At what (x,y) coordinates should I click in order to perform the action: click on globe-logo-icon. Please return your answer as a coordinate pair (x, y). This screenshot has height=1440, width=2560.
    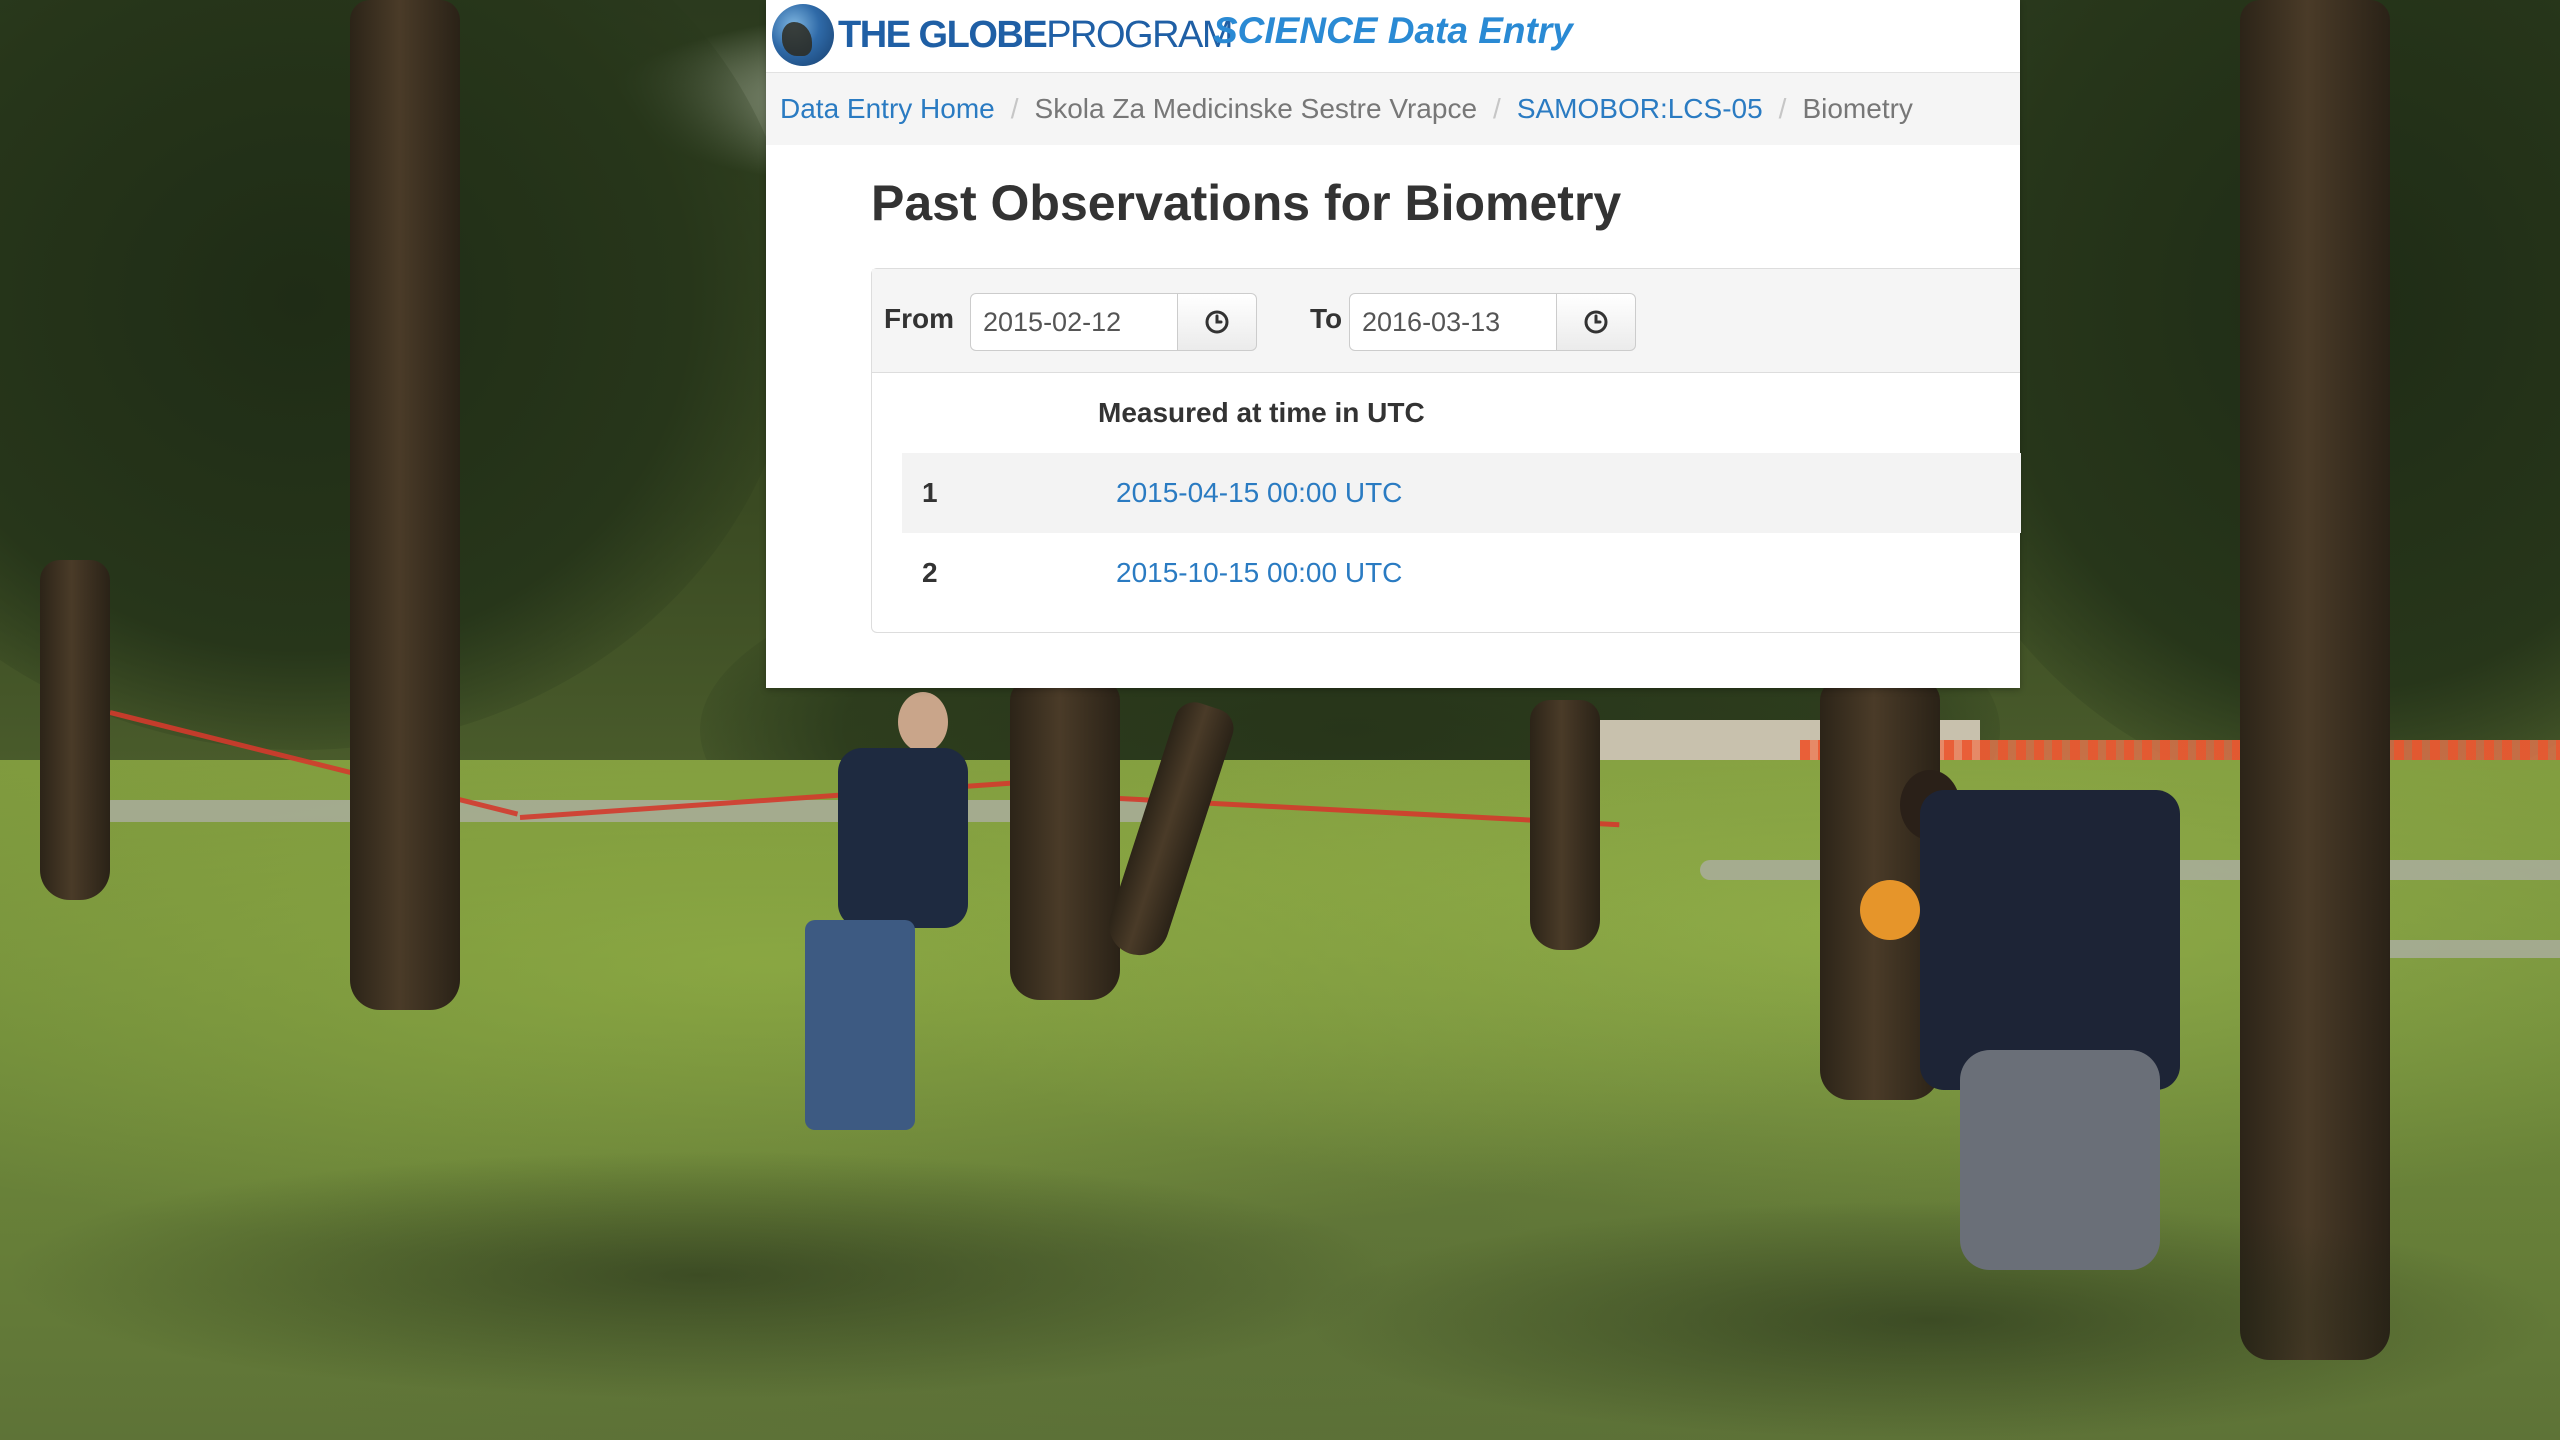
    Looking at the image, I should click on (803, 35).